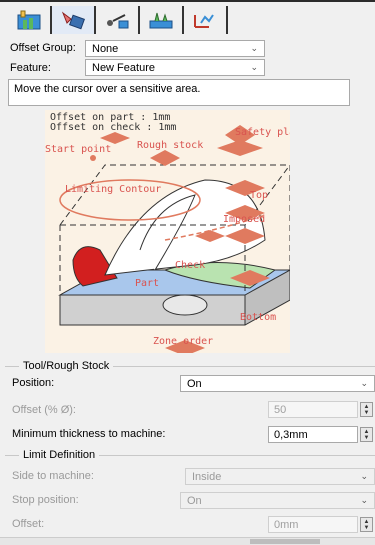 The image size is (375, 545). I want to click on strategy-tab-icon, so click(204, 21).